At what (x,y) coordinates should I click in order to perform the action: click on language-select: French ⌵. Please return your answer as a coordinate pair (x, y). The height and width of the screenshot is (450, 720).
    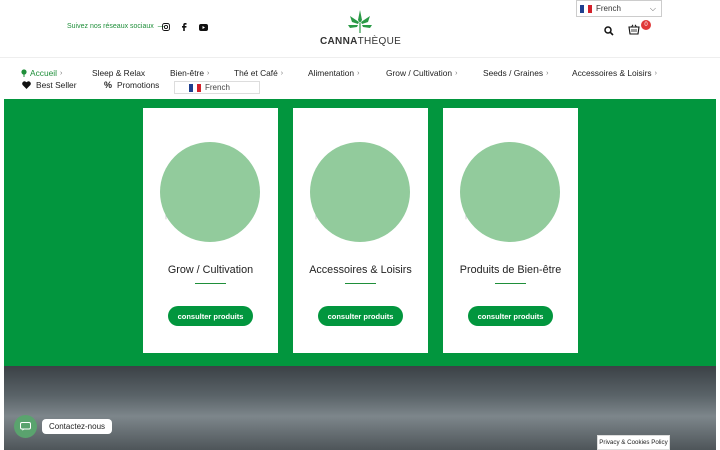
    Looking at the image, I should click on (619, 8).